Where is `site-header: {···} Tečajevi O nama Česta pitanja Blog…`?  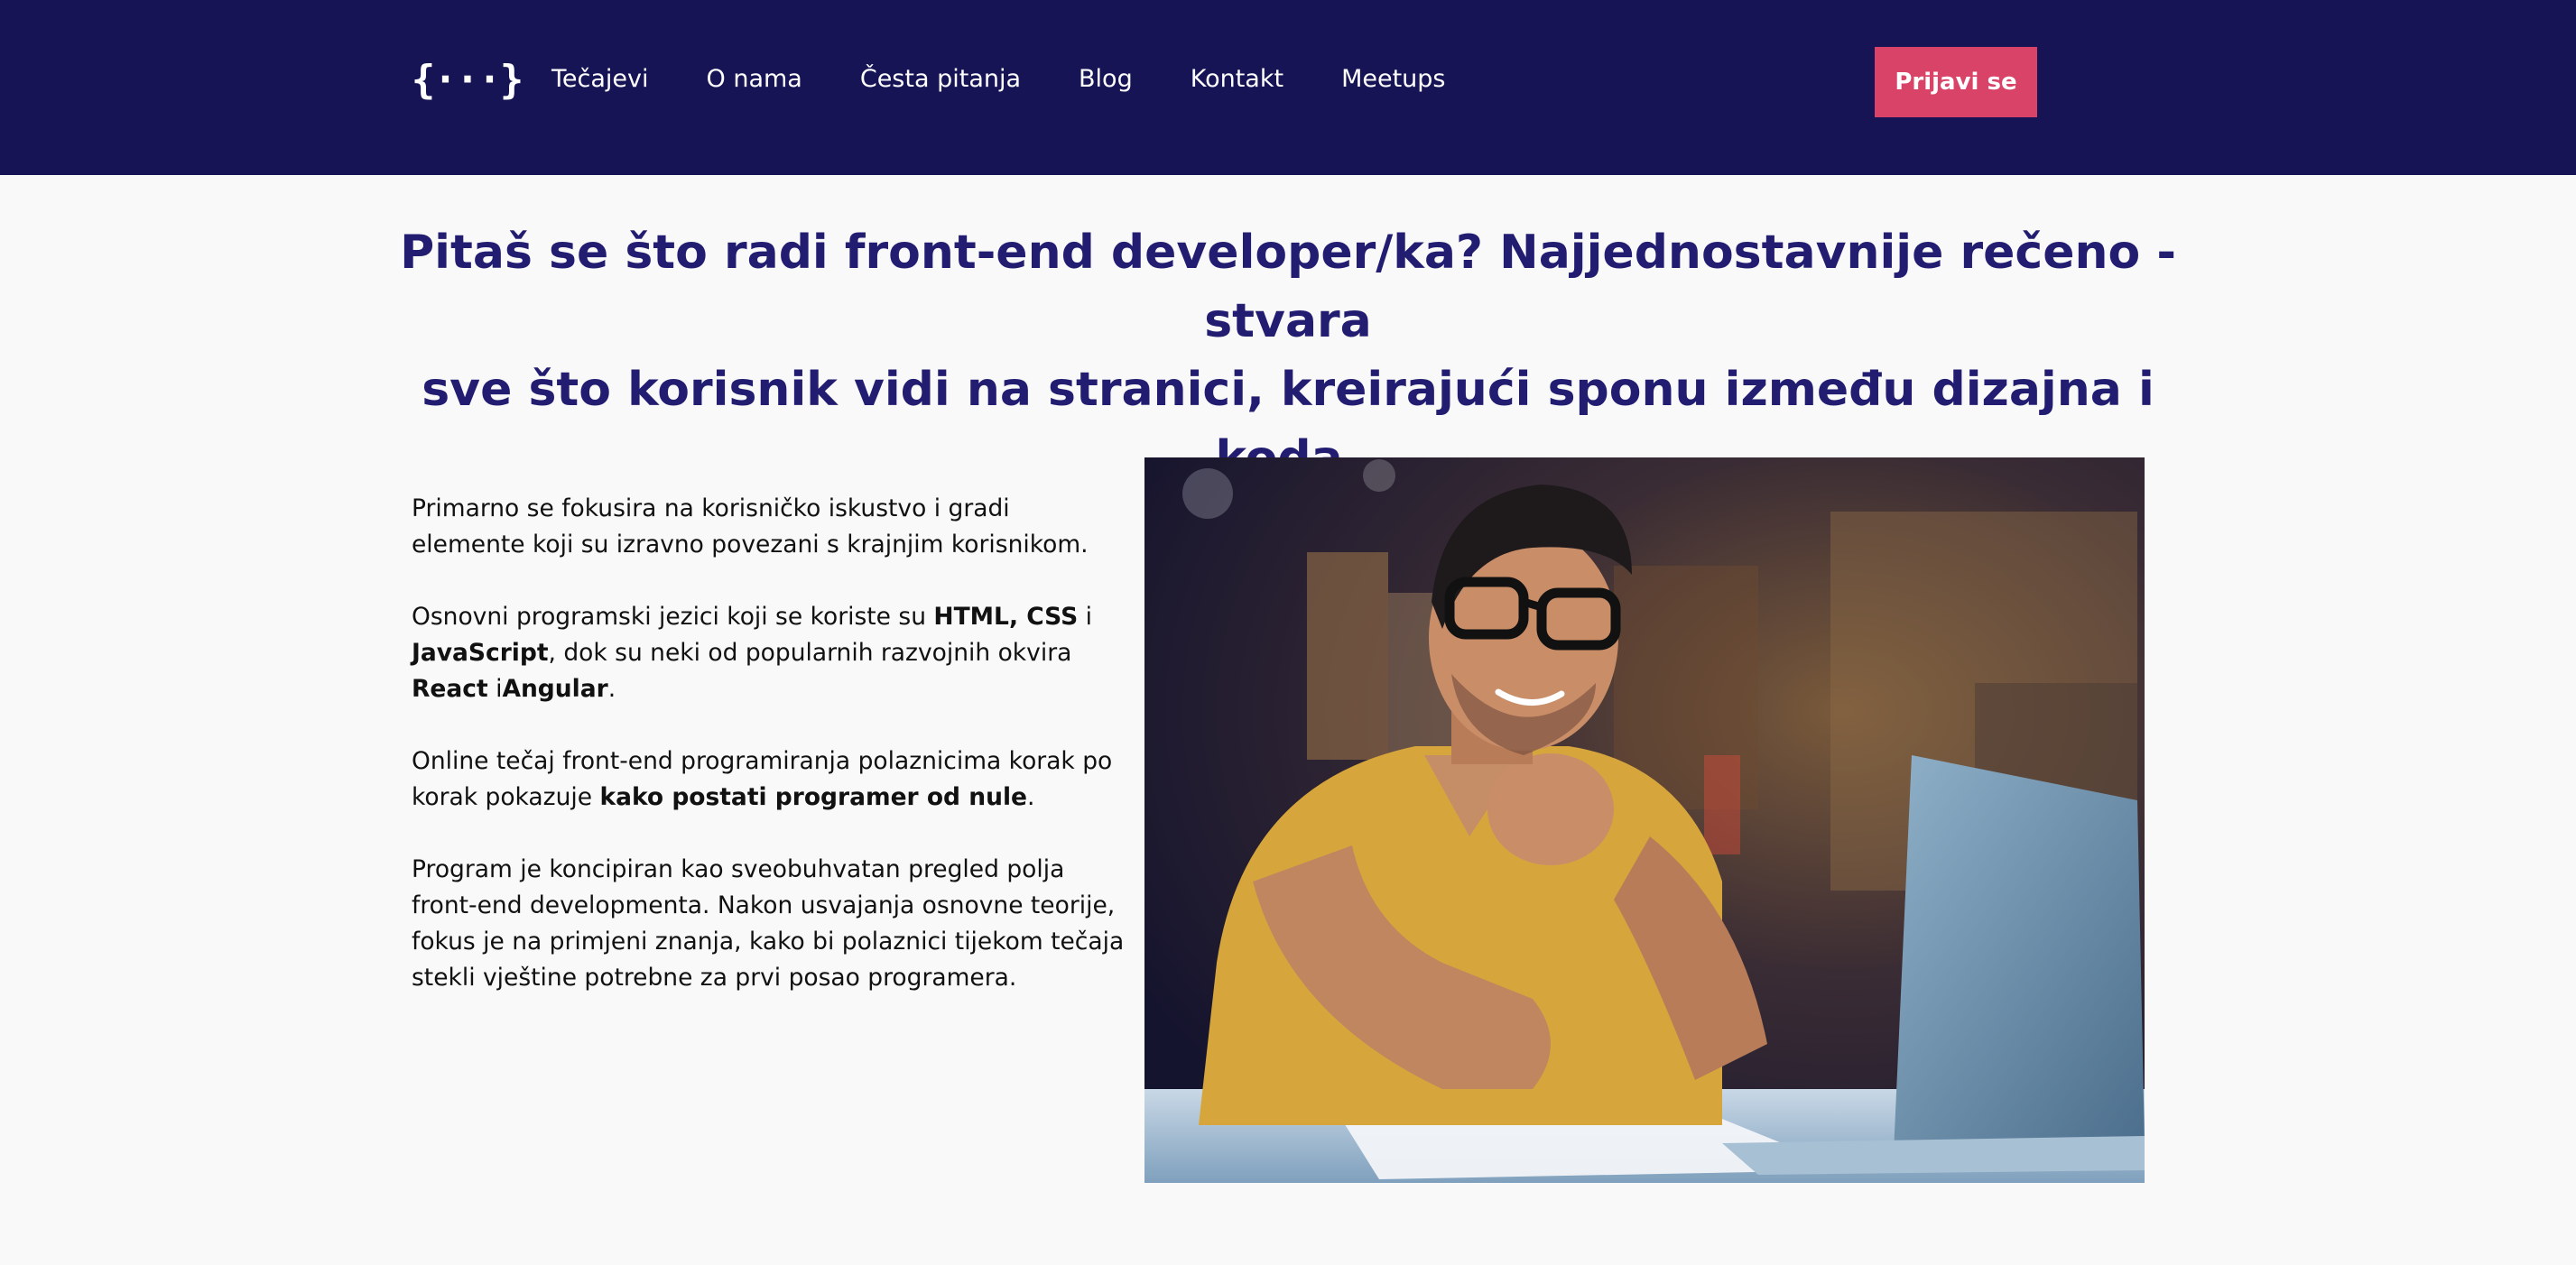
site-header: {···} Tečajevi O nama Česta pitanja Blog… is located at coordinates (1288, 87).